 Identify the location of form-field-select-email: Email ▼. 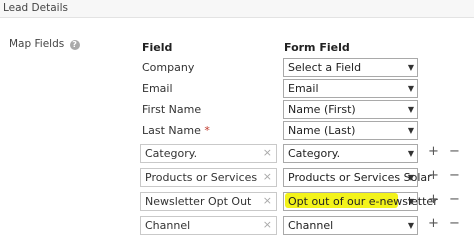
(350, 88).